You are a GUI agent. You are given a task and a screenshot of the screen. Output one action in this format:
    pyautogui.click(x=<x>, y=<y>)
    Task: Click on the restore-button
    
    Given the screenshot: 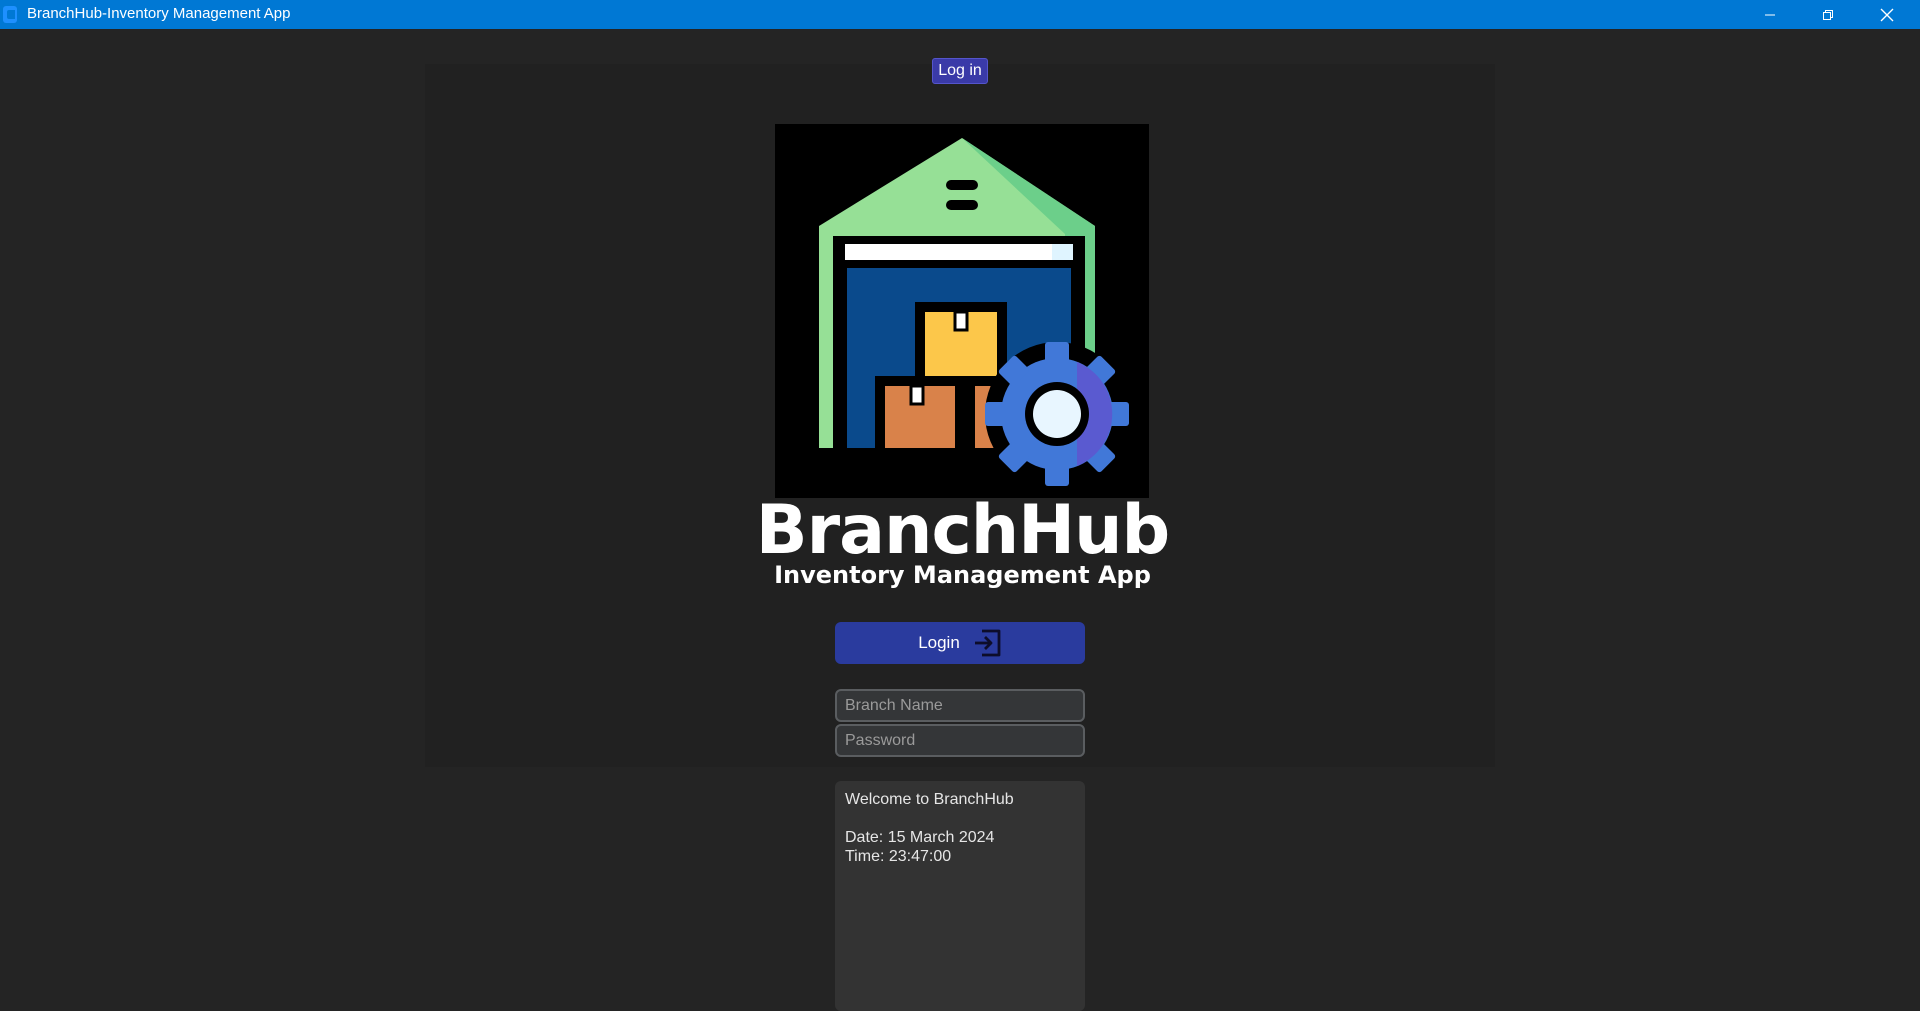 What is the action you would take?
    pyautogui.click(x=1828, y=14)
    